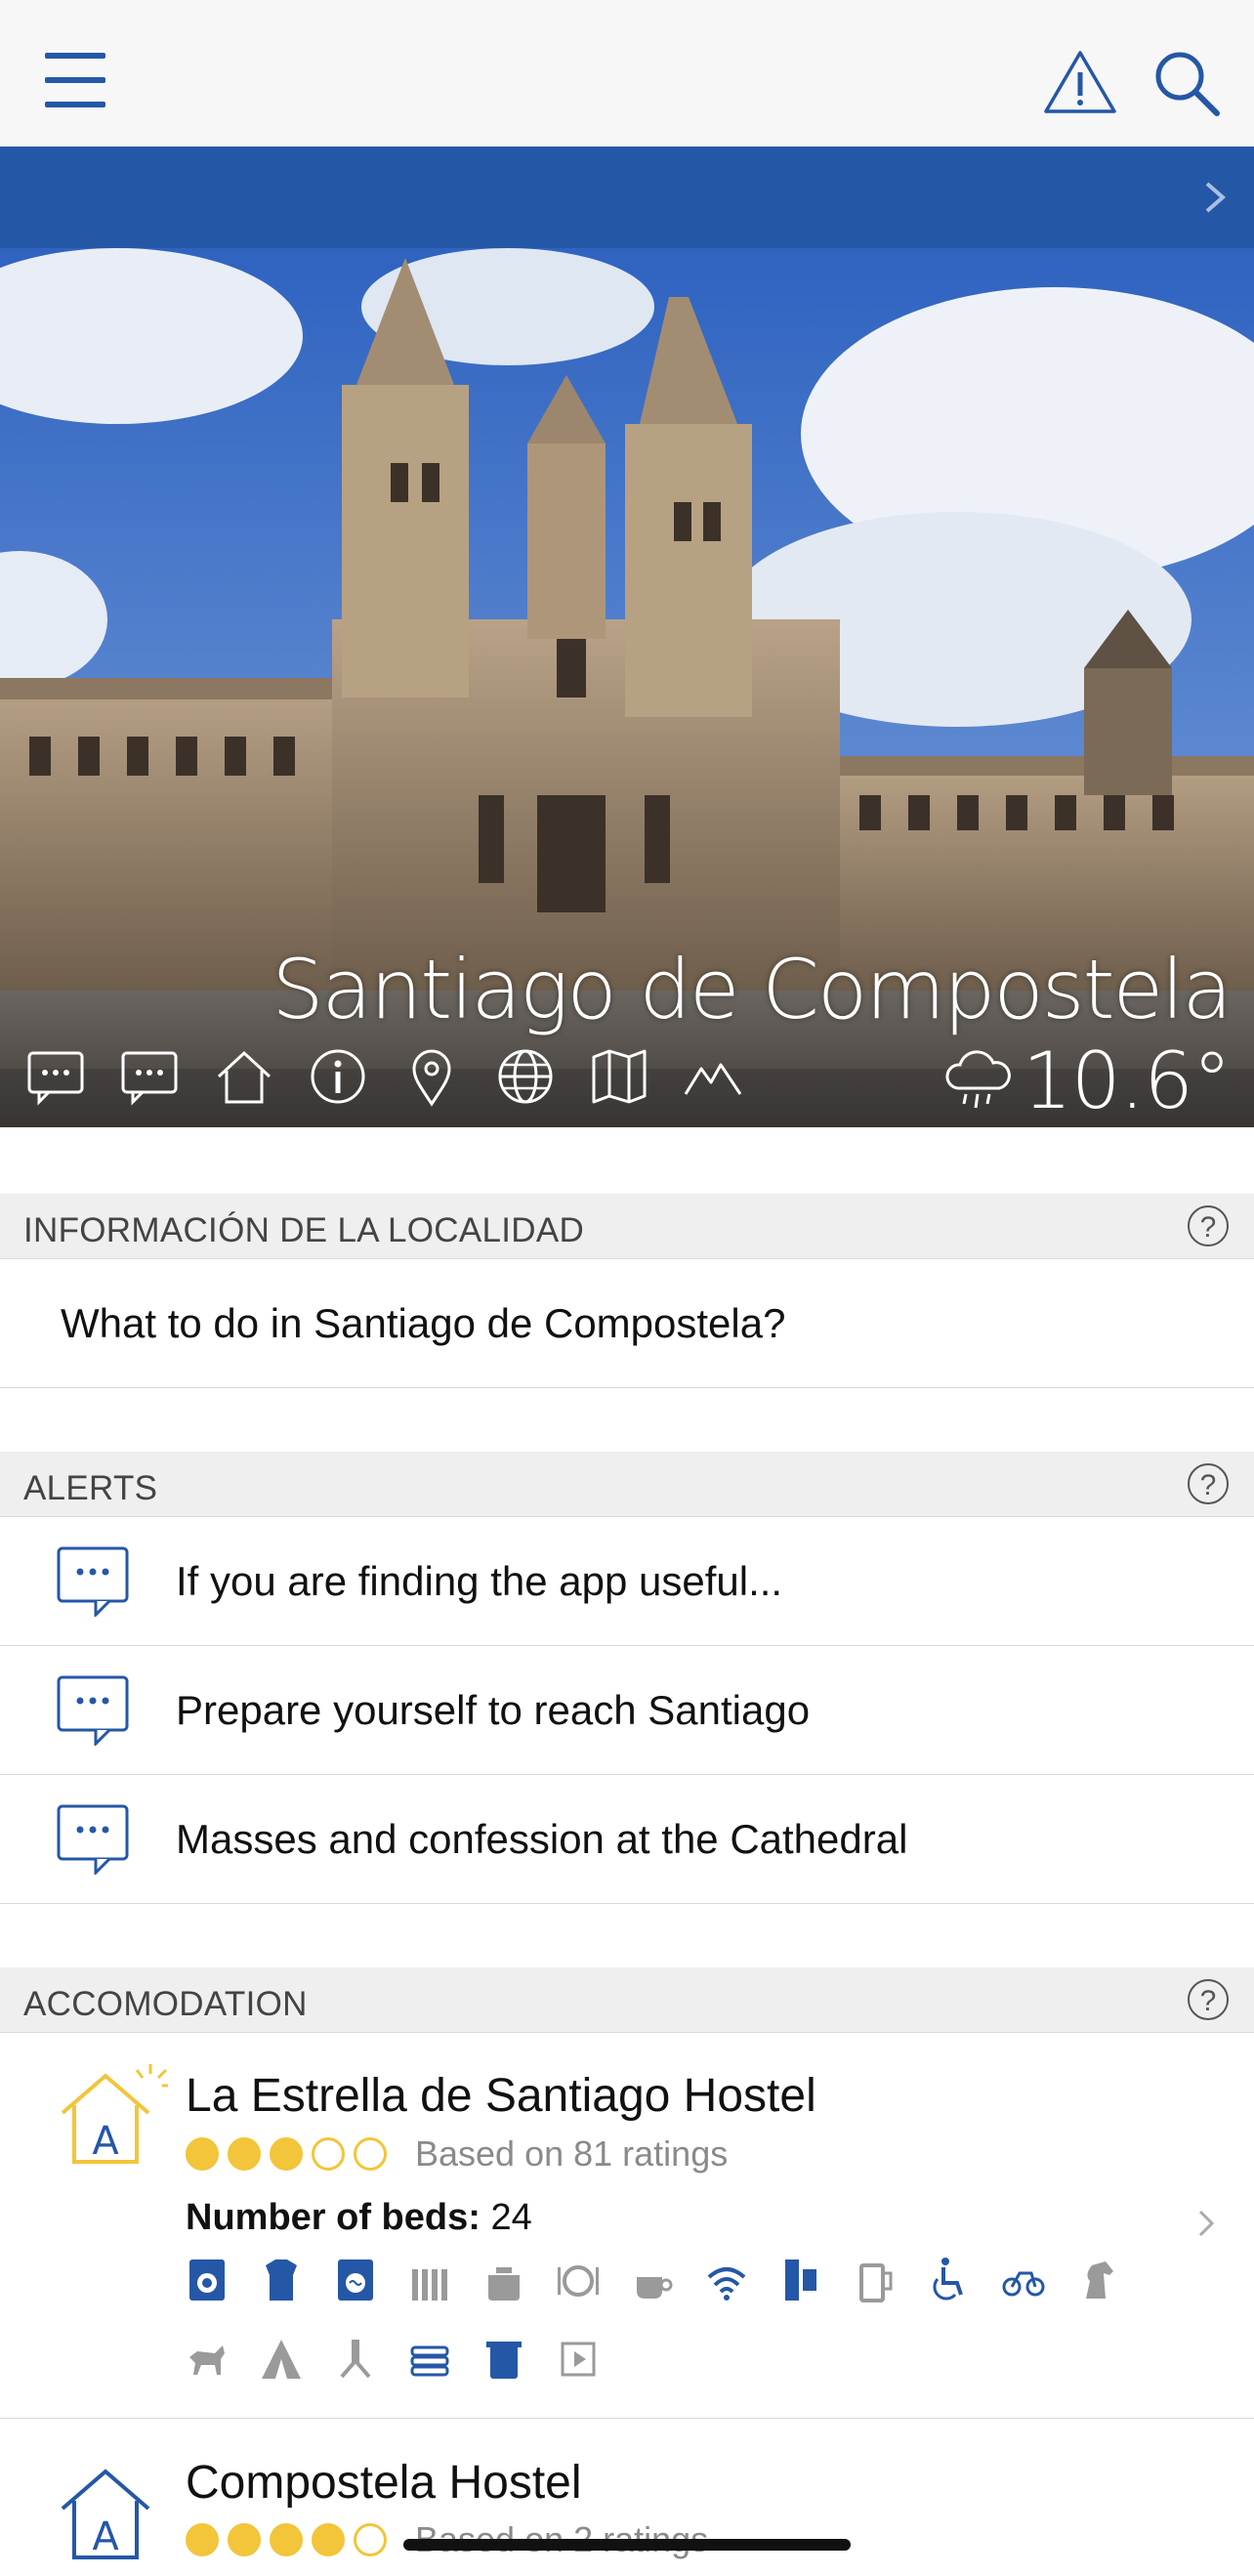  What do you see at coordinates (494, 1710) in the screenshot?
I see `alert-label: Prepare yourself to reach Santiago` at bounding box center [494, 1710].